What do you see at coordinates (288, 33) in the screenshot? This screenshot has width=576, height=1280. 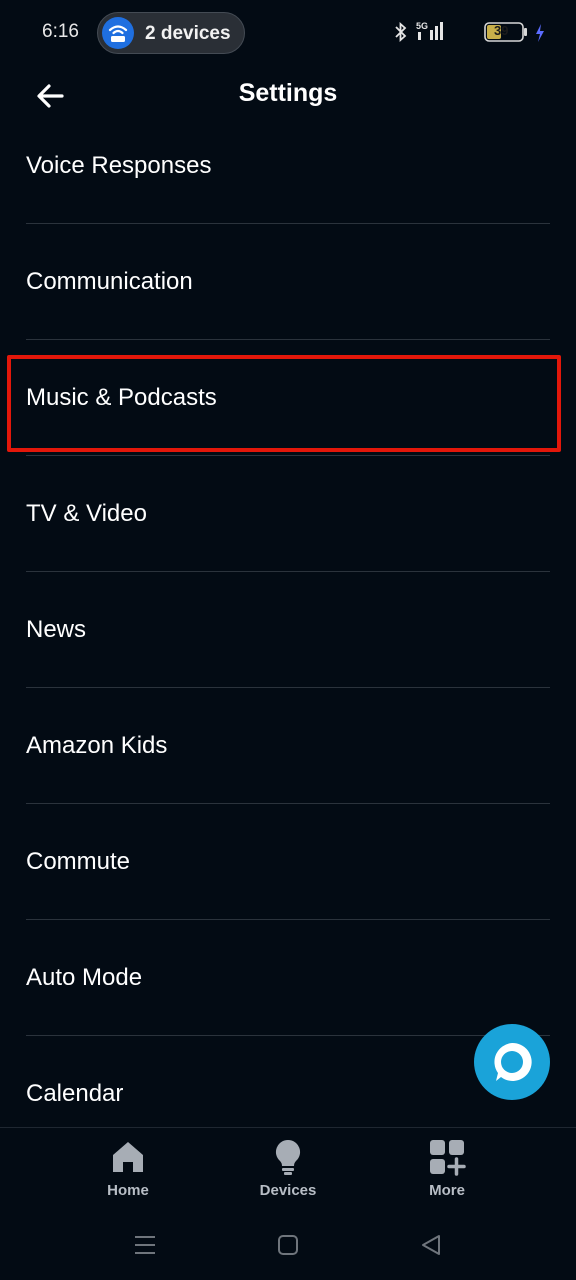 I see `status-bar: 6:16 2 devices 5G 39` at bounding box center [288, 33].